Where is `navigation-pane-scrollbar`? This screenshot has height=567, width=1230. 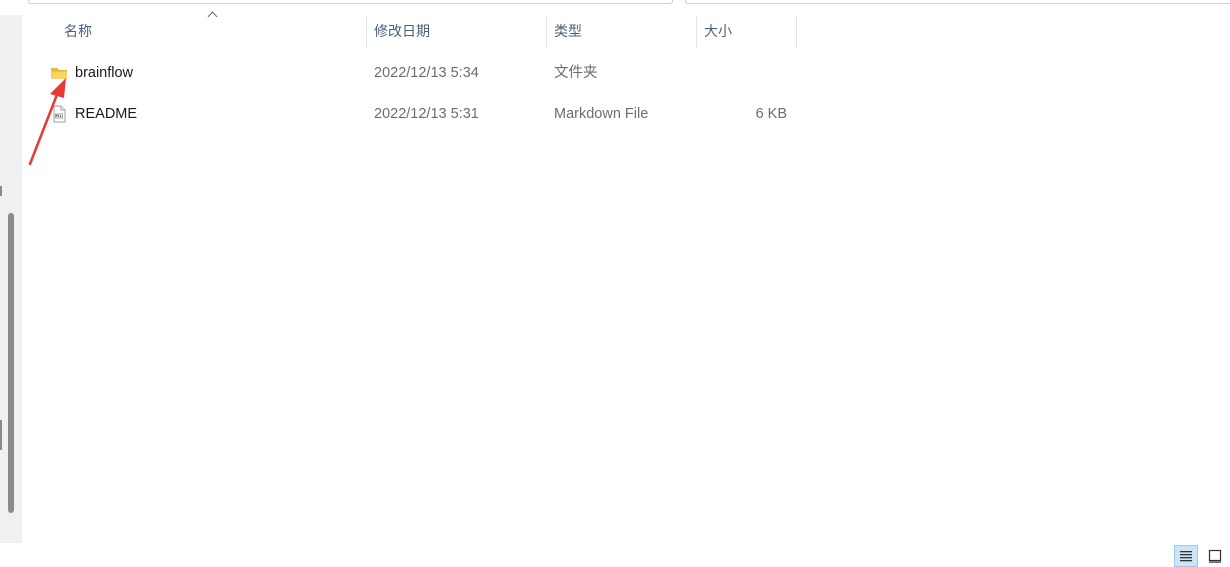 navigation-pane-scrollbar is located at coordinates (11, 279).